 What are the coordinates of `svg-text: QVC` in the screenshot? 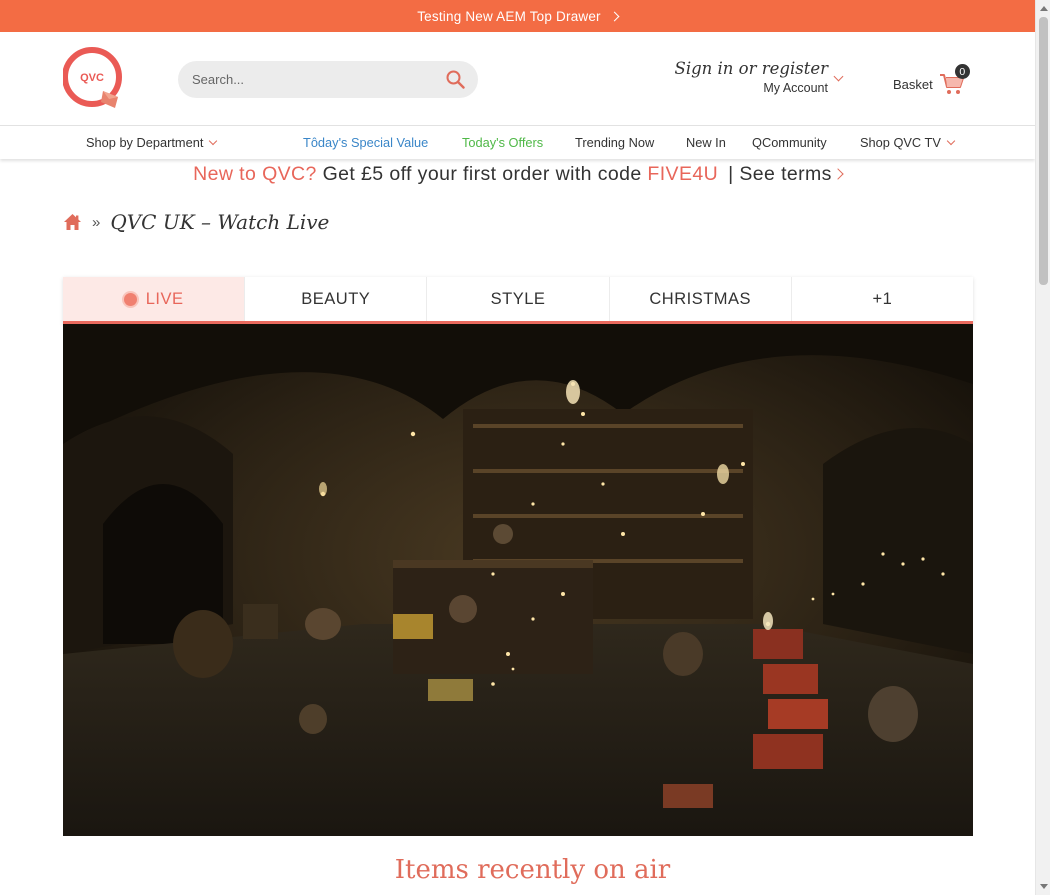 It's located at (92, 78).